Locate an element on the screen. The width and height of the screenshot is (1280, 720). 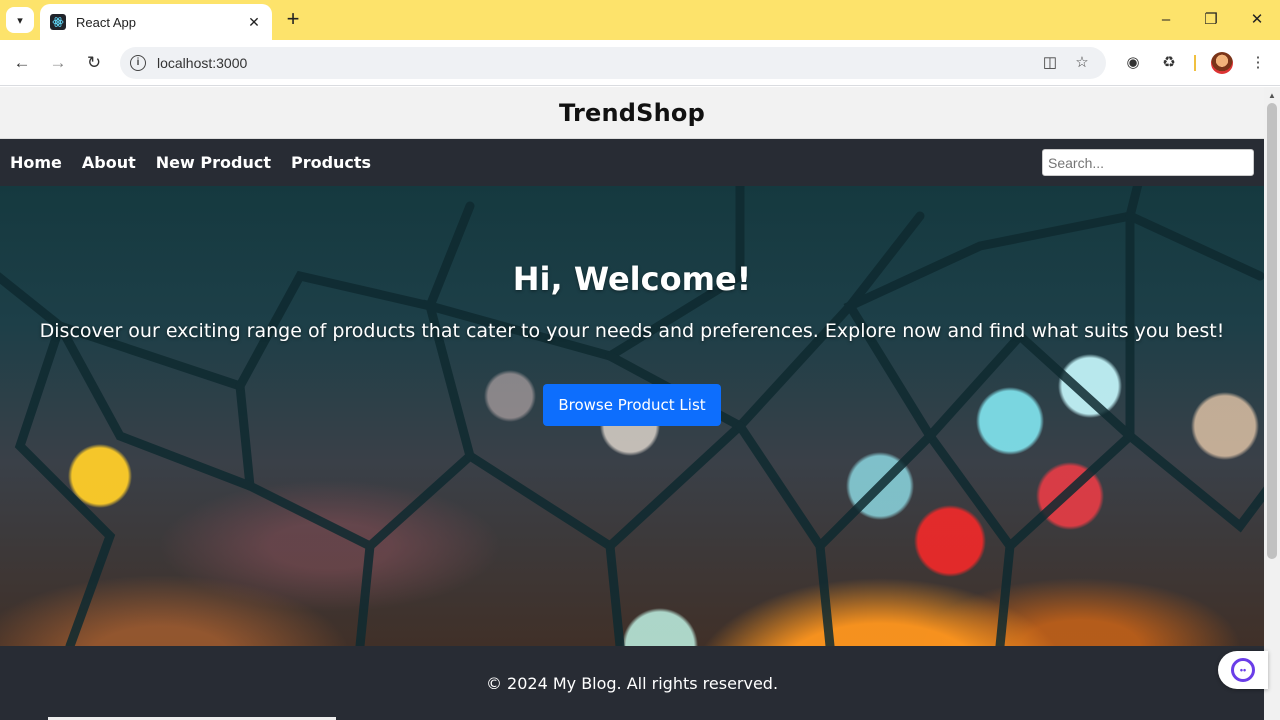
chevron-down-icon: ▾ is located at coordinates (20, 20).